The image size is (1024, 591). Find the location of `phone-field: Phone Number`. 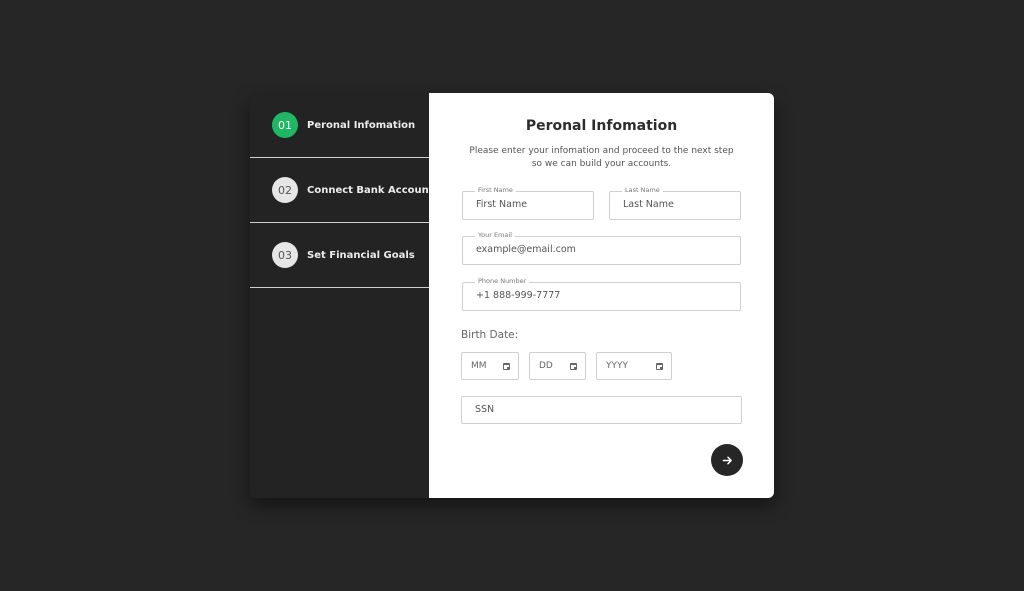

phone-field: Phone Number is located at coordinates (601, 294).